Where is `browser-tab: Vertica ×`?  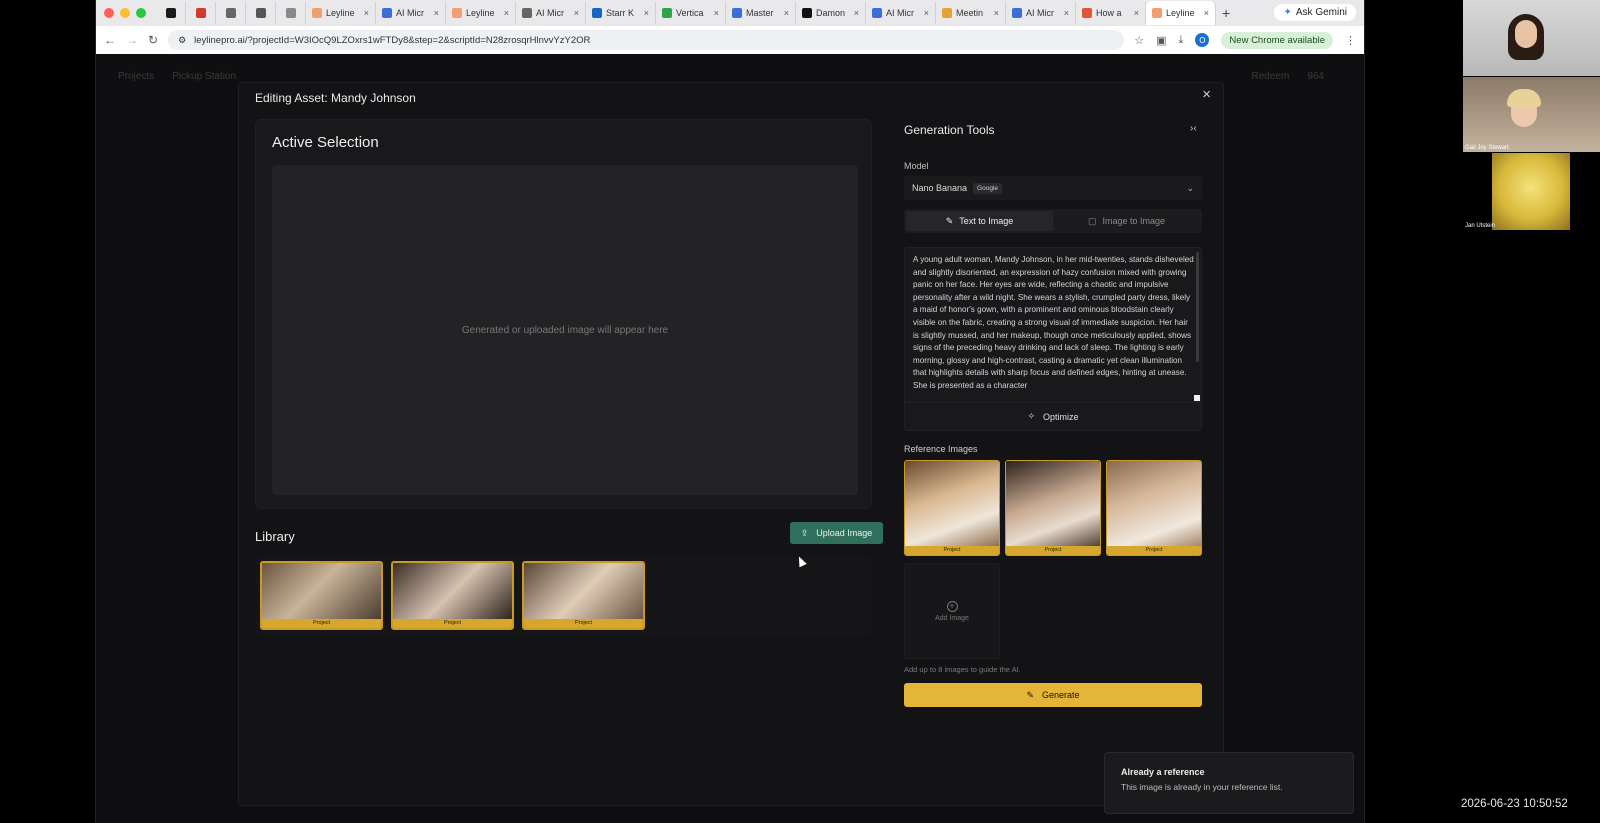
browser-tab: Vertica × is located at coordinates (691, 13).